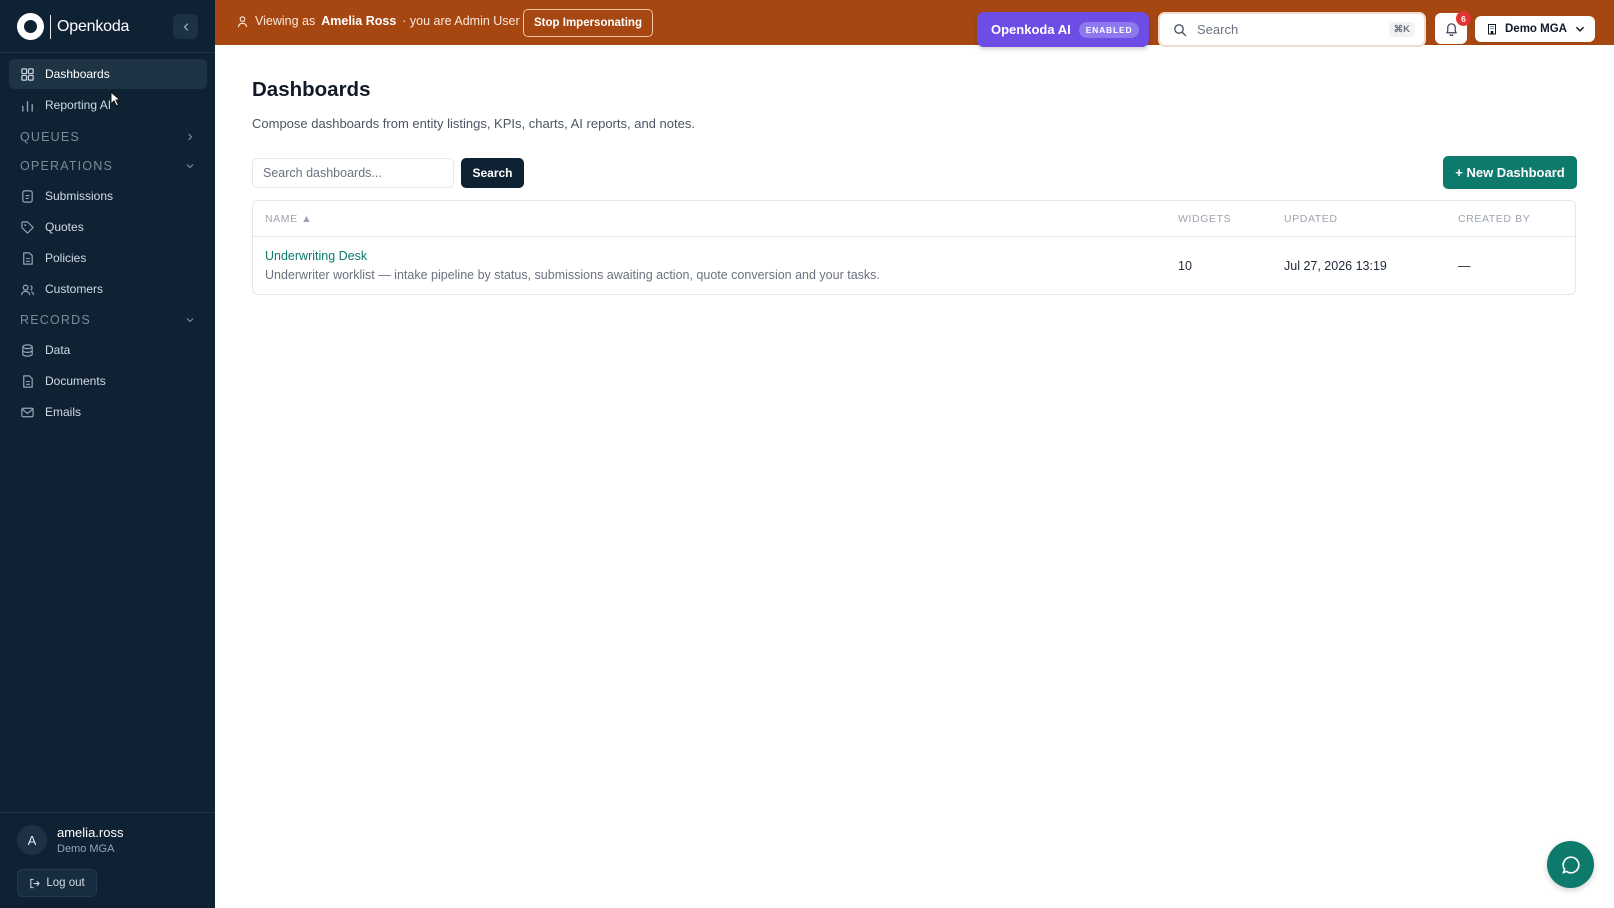 This screenshot has height=908, width=1614. Describe the element at coordinates (66, 258) in the screenshot. I see `sidebar-item-label: Policies` at that location.